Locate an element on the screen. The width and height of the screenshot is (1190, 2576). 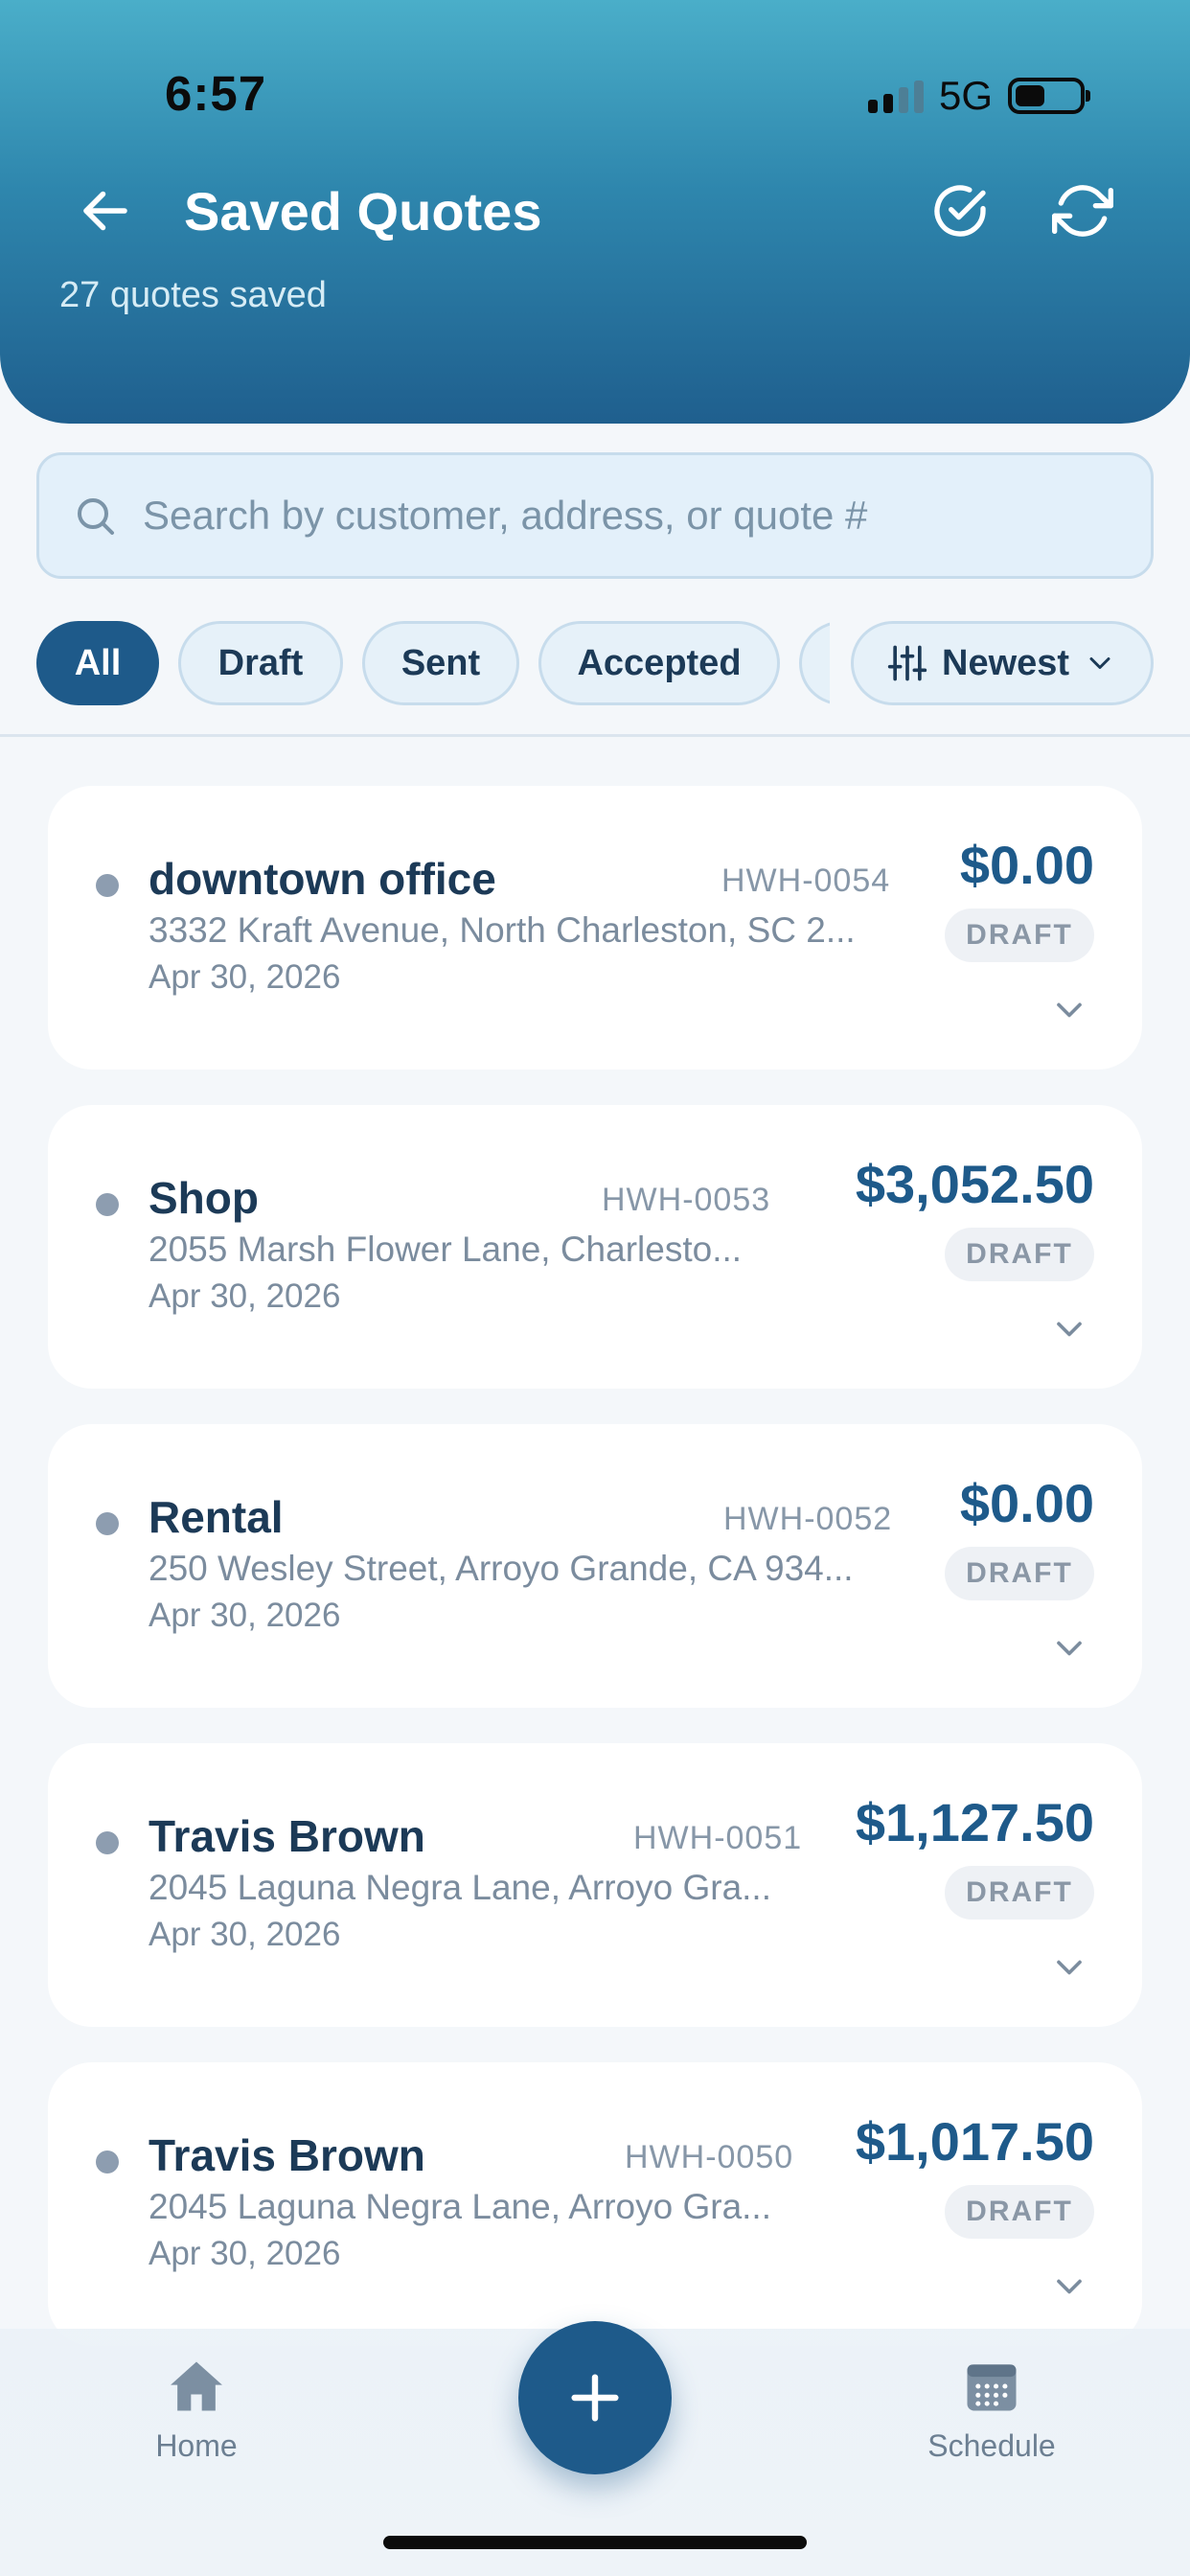
quote-amount: $1,127.50 is located at coordinates (975, 1822).